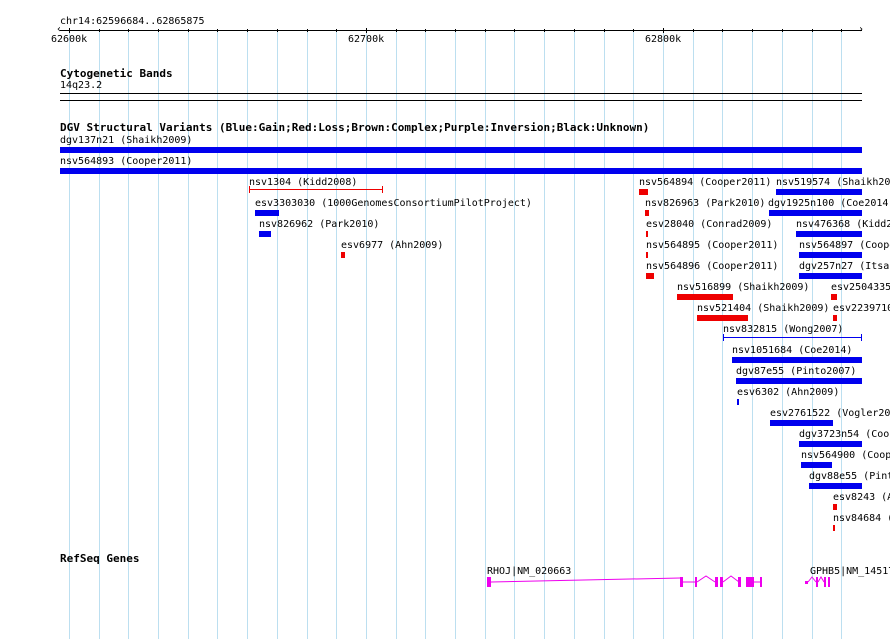 This screenshot has width=890, height=639. I want to click on gene-models-svg, so click(658, 581).